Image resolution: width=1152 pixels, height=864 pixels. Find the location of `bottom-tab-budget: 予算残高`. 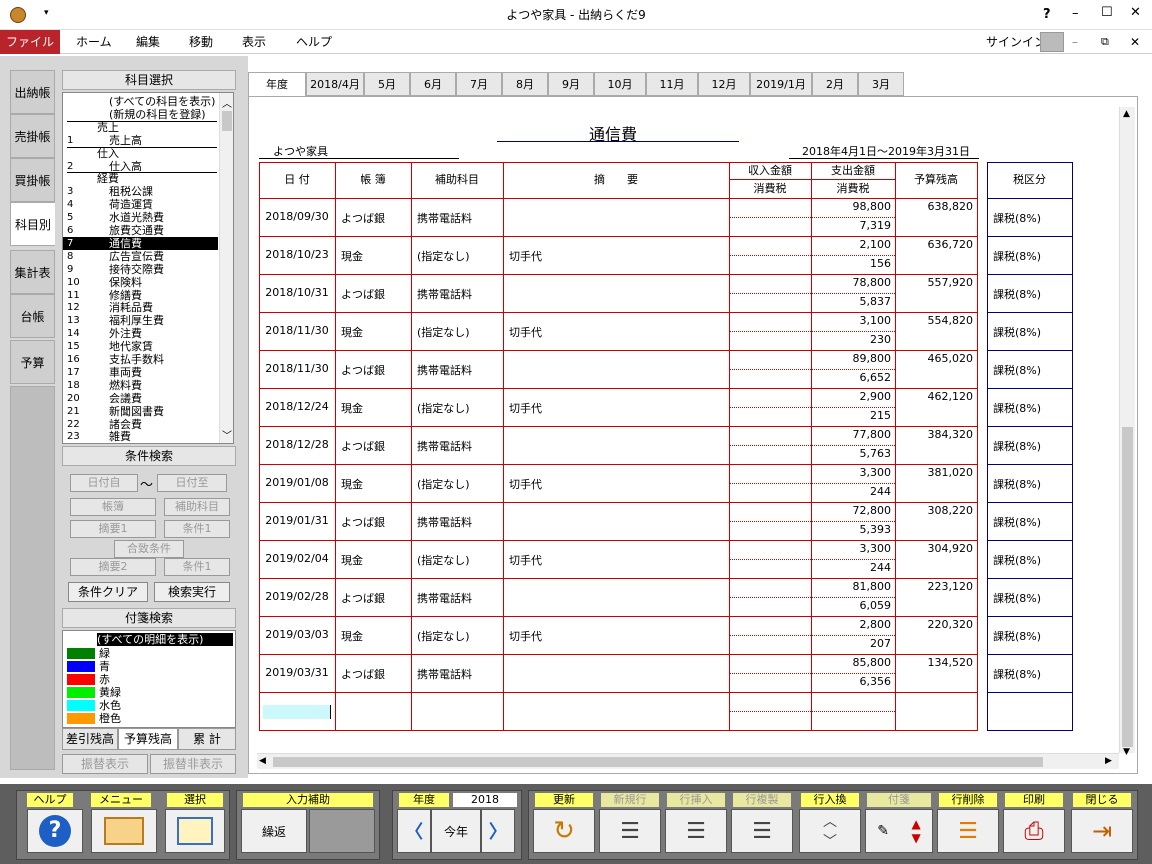

bottom-tab-budget: 予算残高 is located at coordinates (148, 739).